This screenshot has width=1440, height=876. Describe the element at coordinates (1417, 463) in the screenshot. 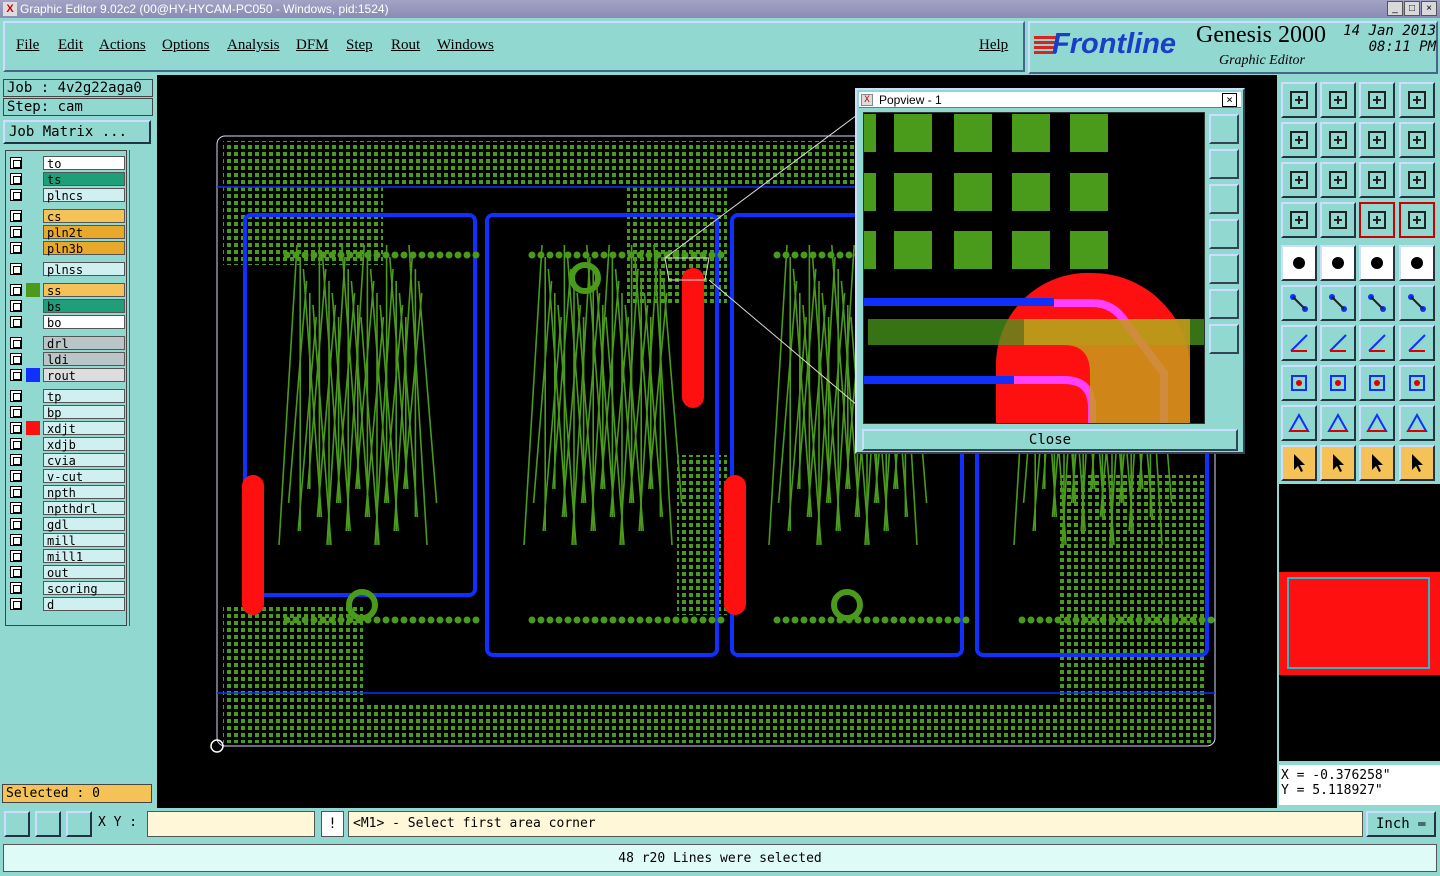

I see `route-button` at that location.